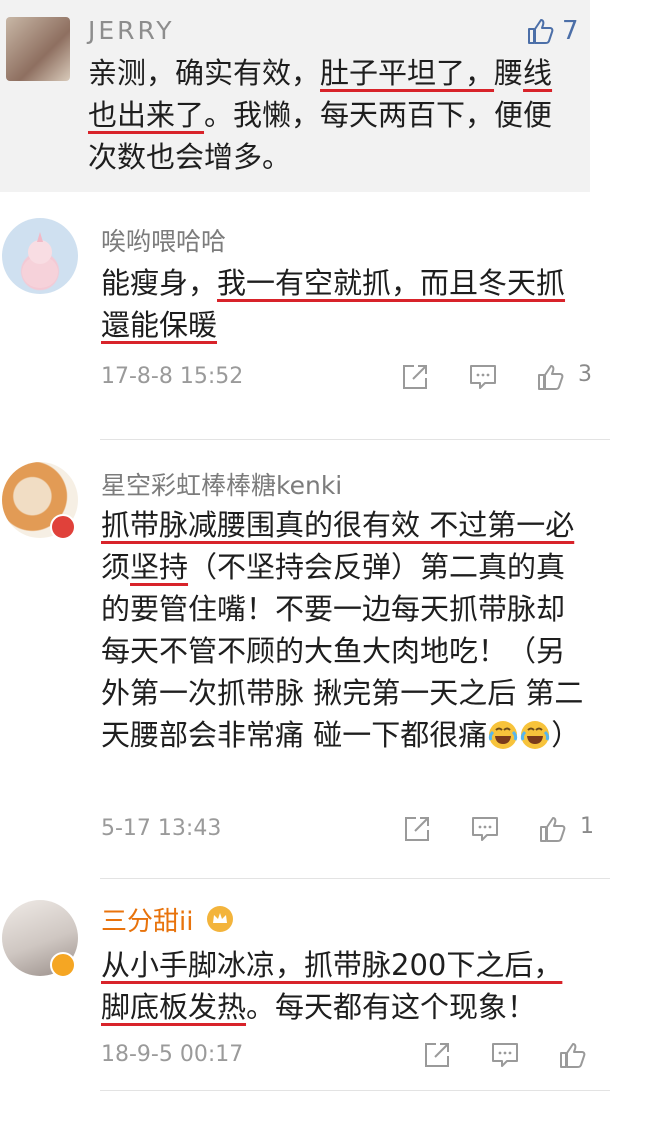 The image size is (659, 1144). Describe the element at coordinates (172, 376) in the screenshot. I see `timestamp: 17-8-8 15:52` at that location.